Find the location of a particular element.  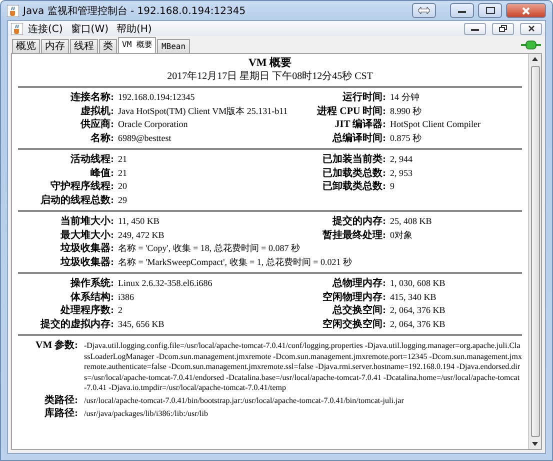

field-value: 0.875 秒 is located at coordinates (406, 138).